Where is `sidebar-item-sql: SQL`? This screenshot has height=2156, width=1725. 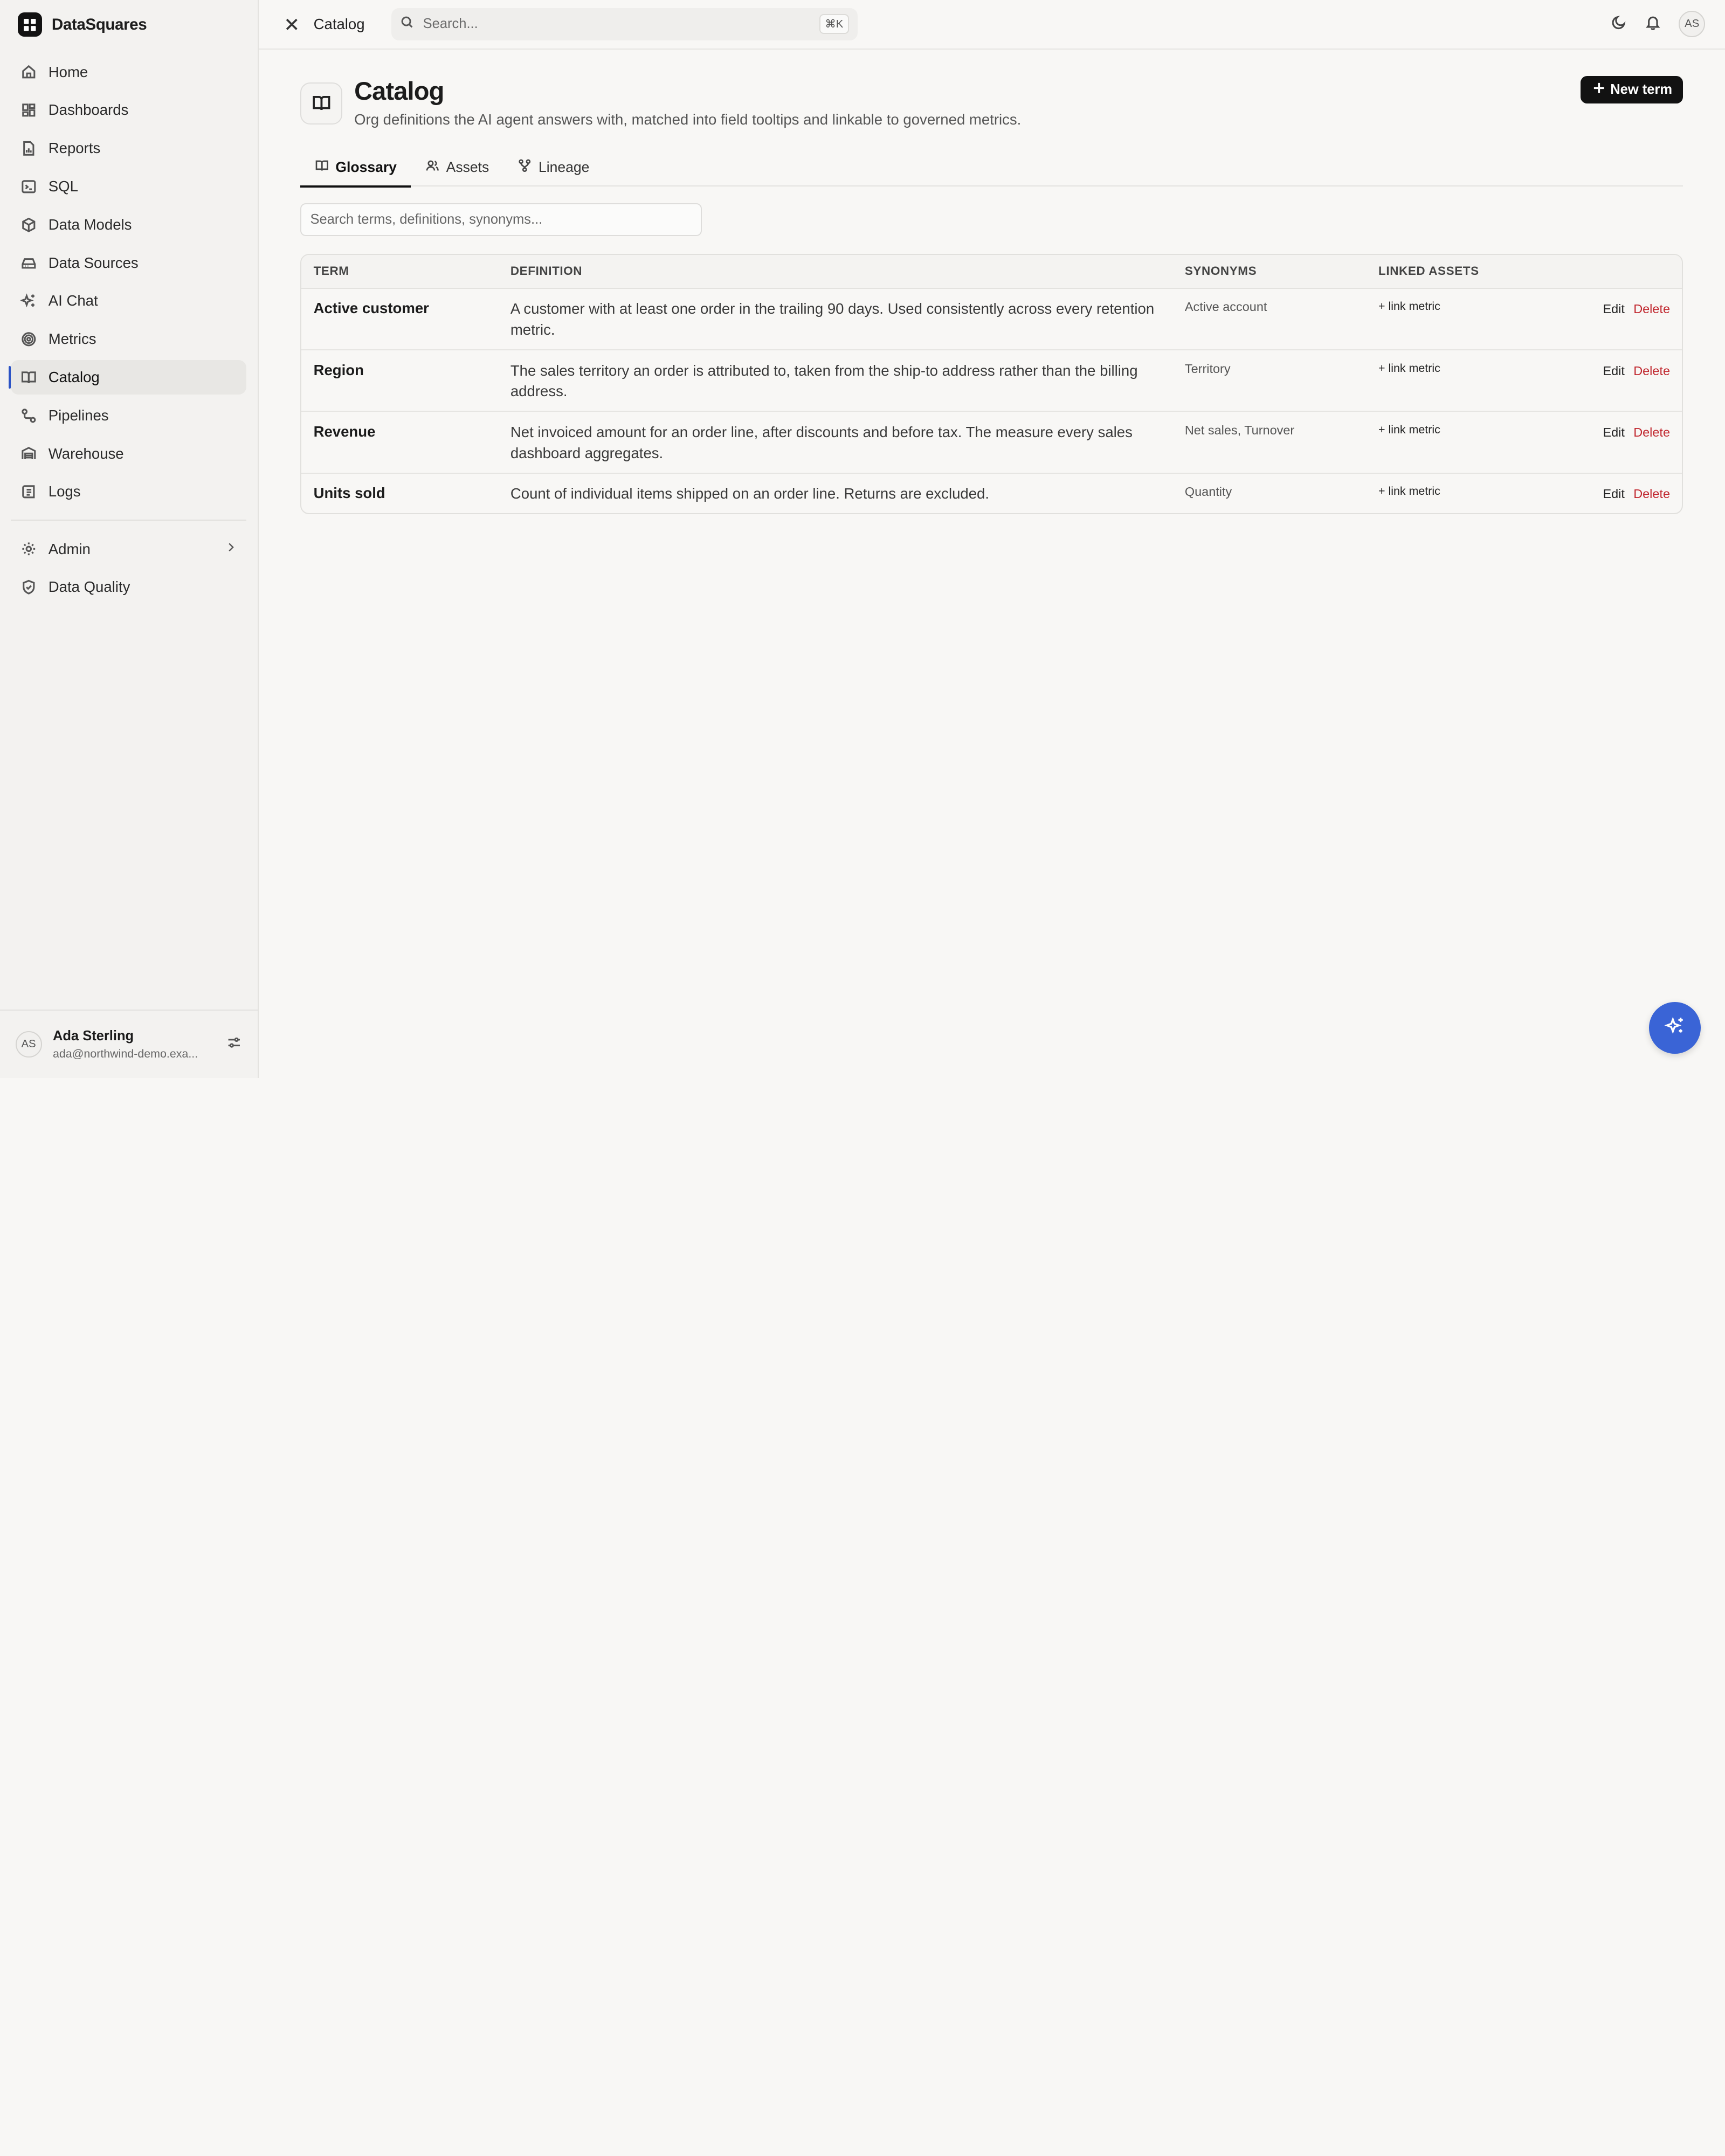
sidebar-item-sql: SQL is located at coordinates (128, 186).